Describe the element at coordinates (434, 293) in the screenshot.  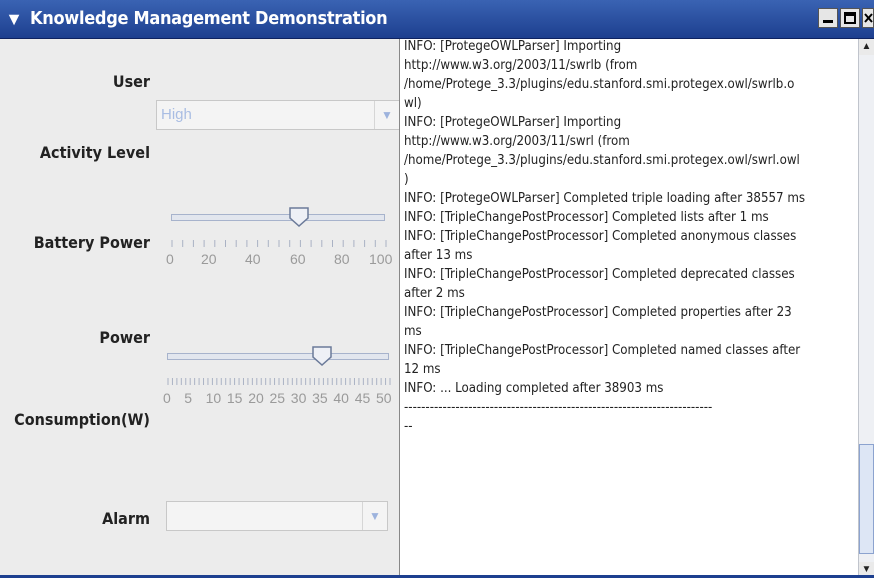
I see `log-line: after 2 ms` at that location.